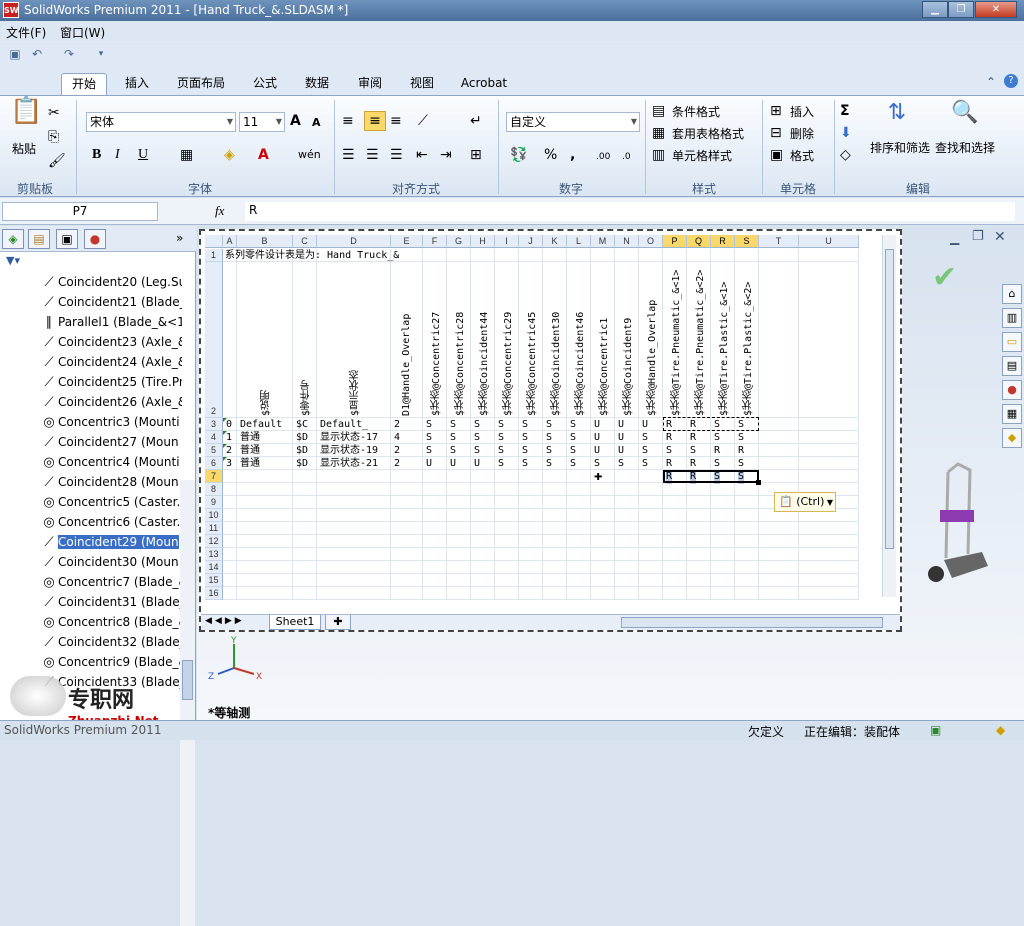 This screenshot has width=1024, height=926. I want to click on sheet-nav-arrows: ◀◀▶▶, so click(225, 621).